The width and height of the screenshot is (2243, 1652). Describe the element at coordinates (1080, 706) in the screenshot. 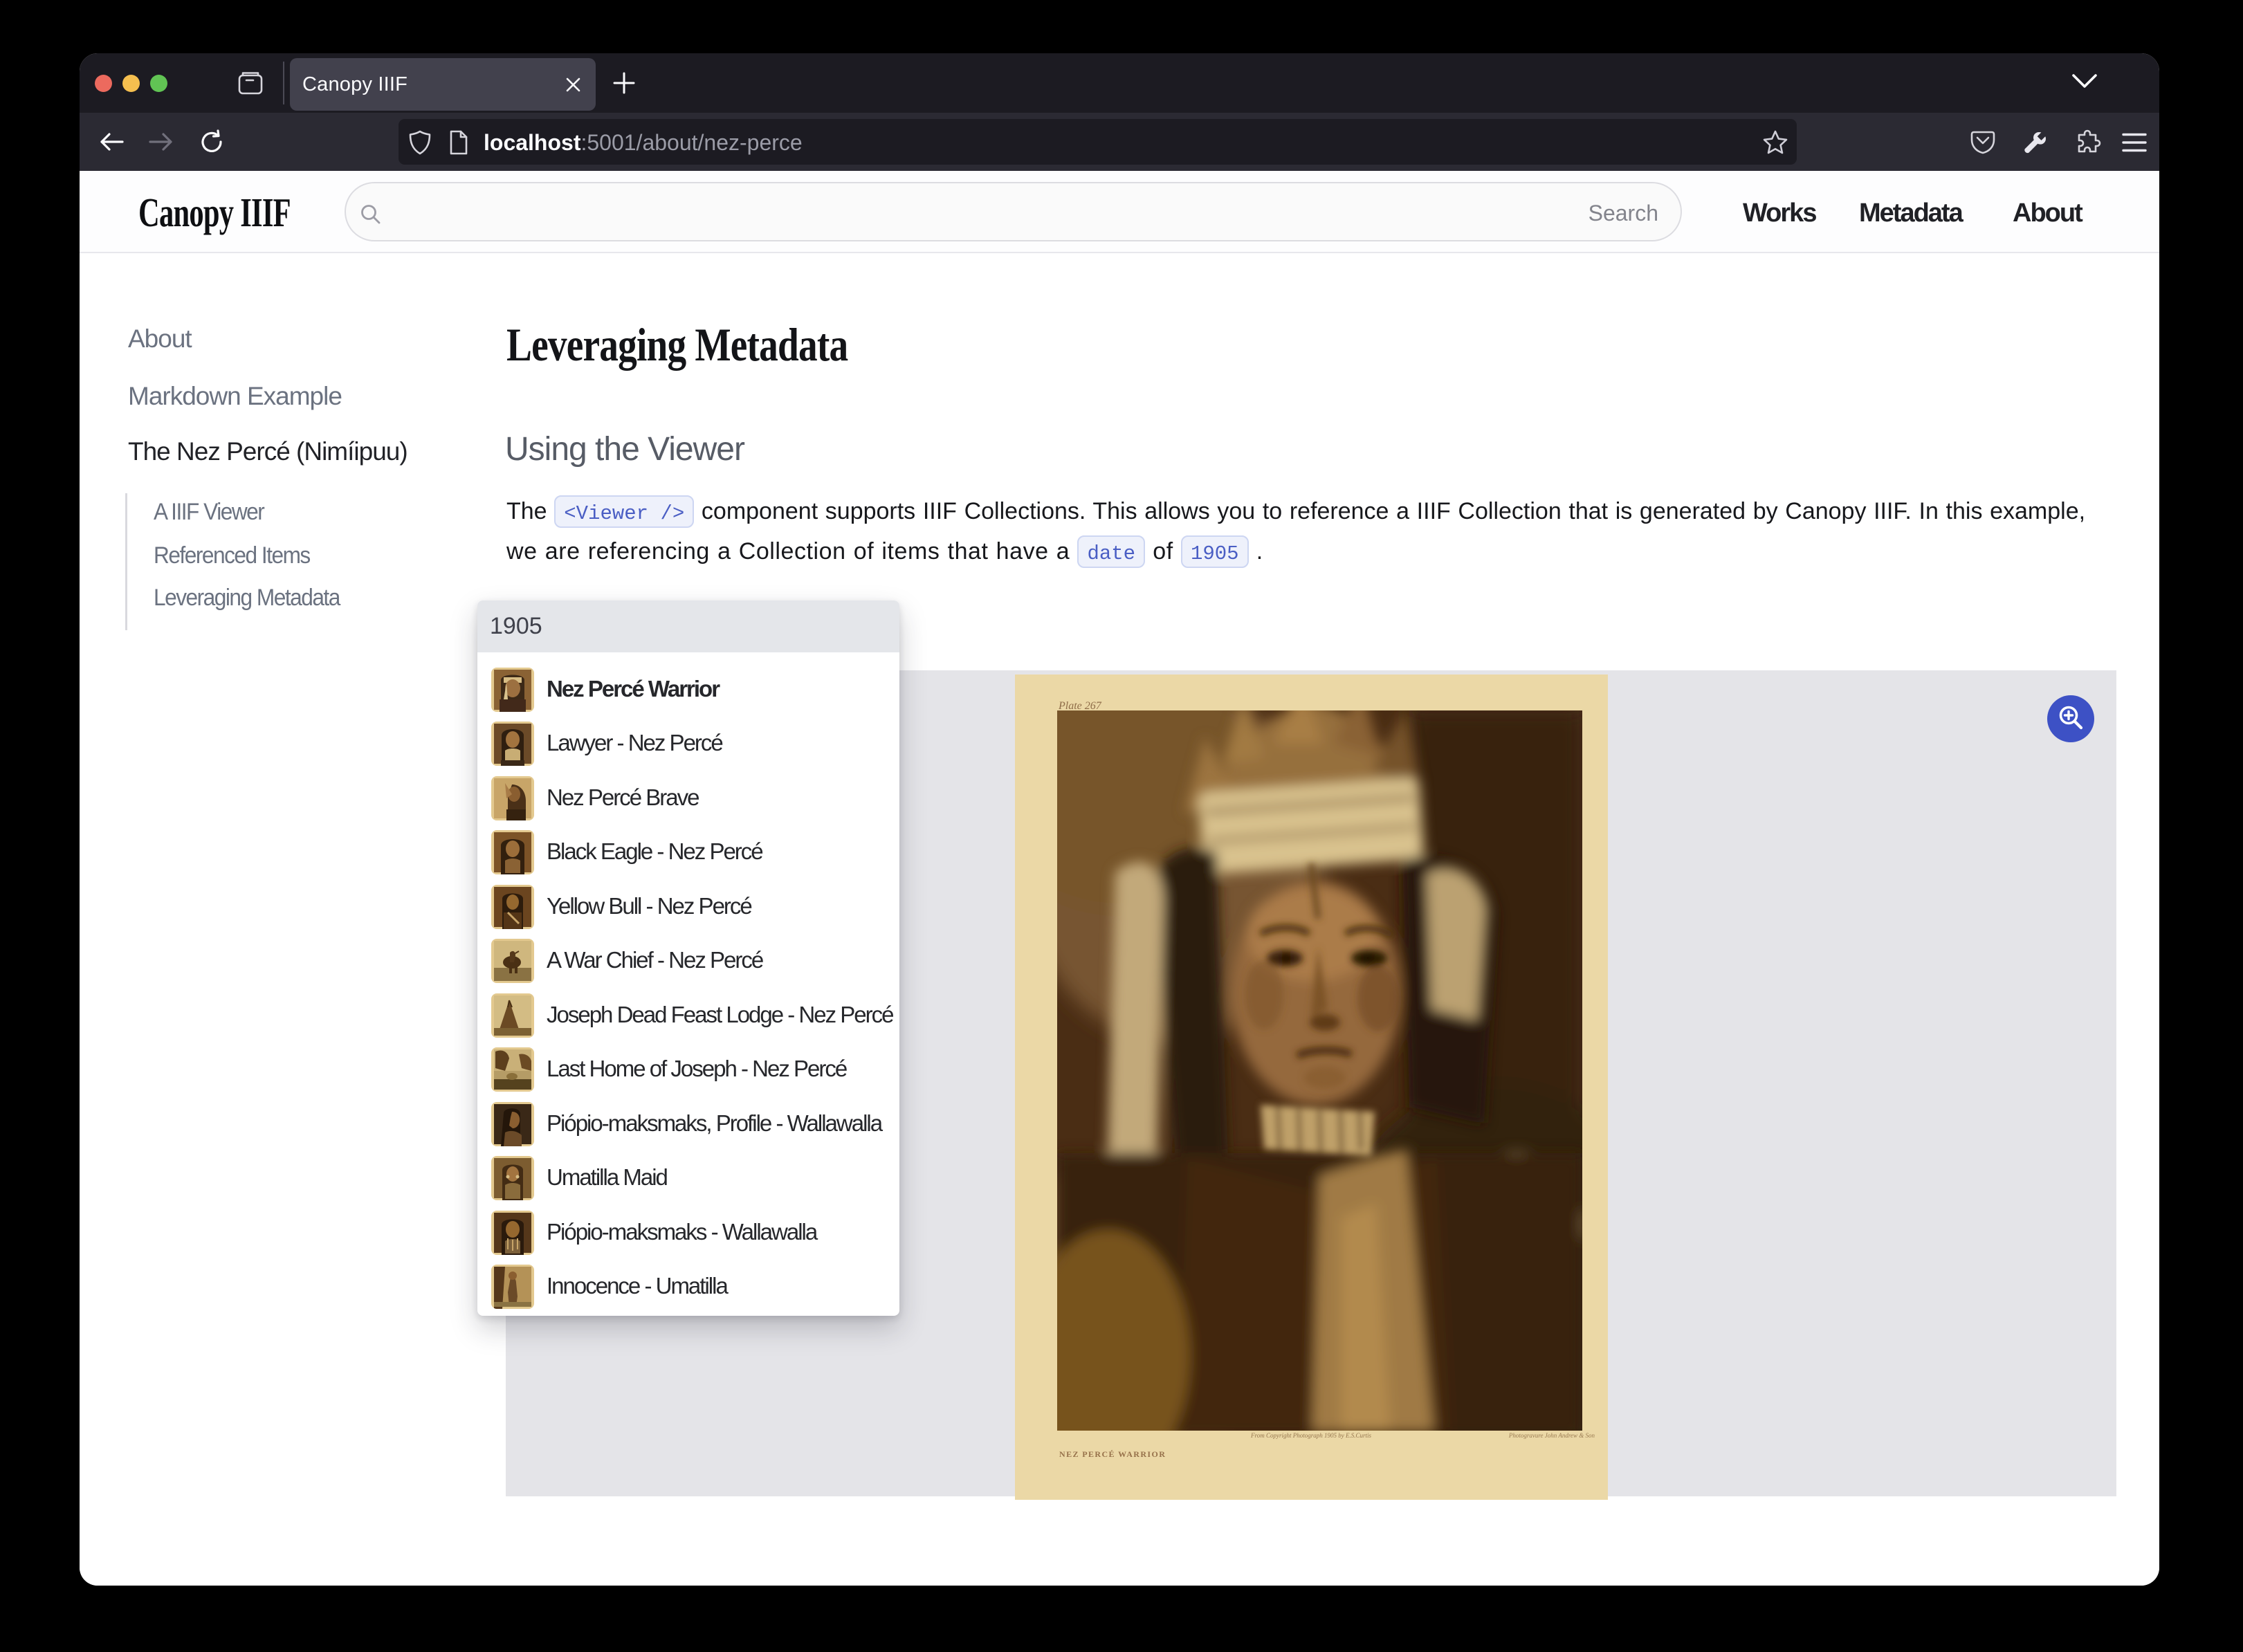

I see `svg-text: Plate 267` at that location.